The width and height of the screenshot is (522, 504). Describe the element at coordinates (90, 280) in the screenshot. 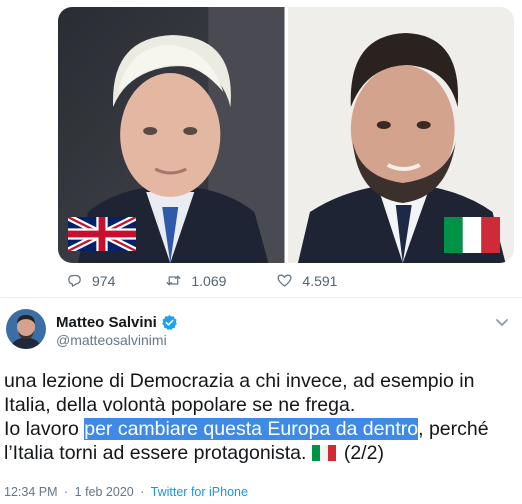

I see `reply-button: 974` at that location.